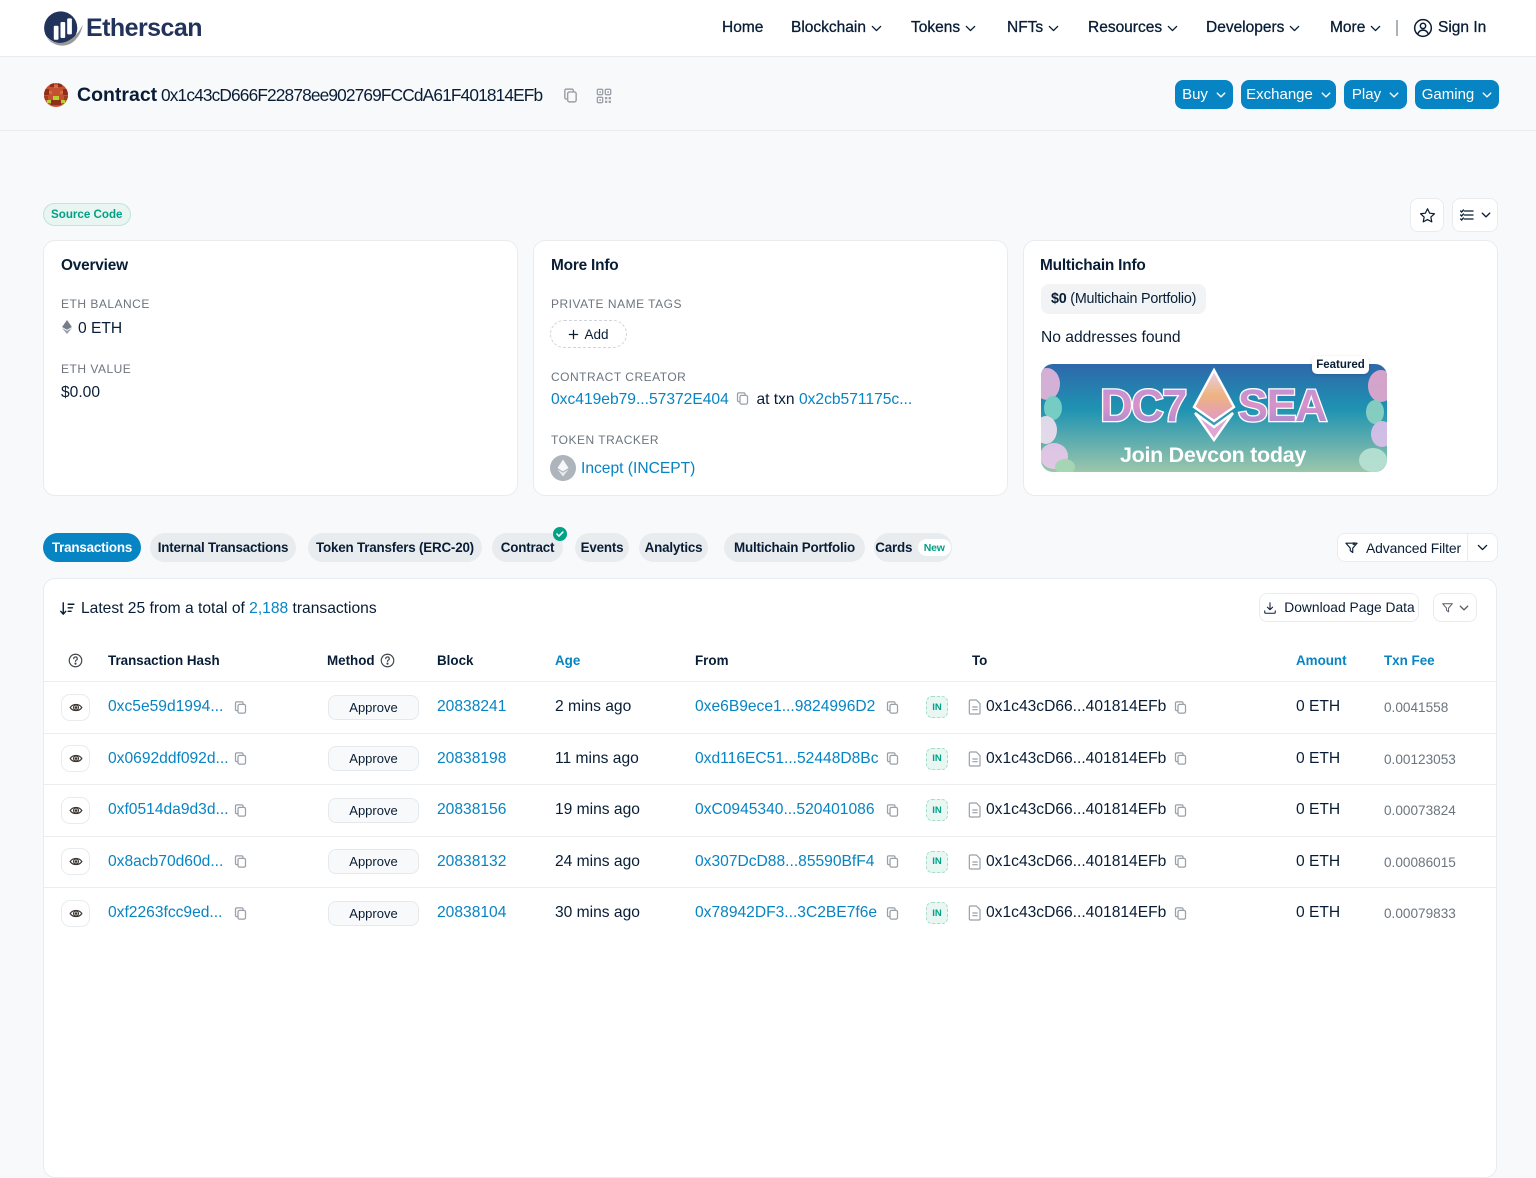 The image size is (1536, 1178). I want to click on svg-text: Join Devcon today, so click(1213, 455).